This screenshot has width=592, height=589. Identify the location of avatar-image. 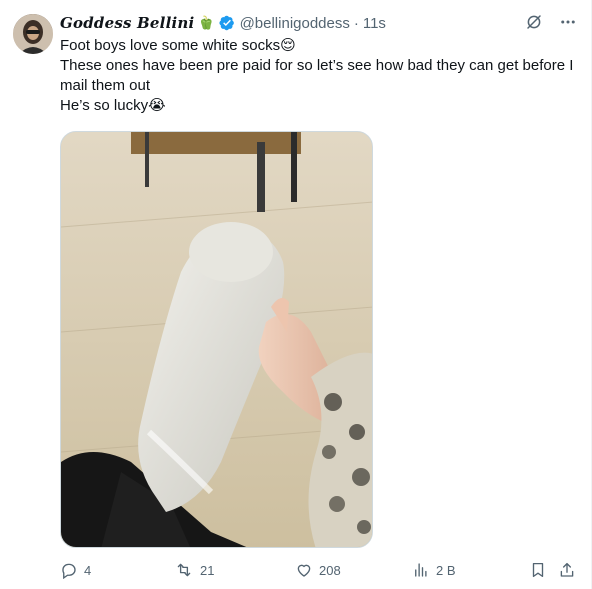
(33, 34).